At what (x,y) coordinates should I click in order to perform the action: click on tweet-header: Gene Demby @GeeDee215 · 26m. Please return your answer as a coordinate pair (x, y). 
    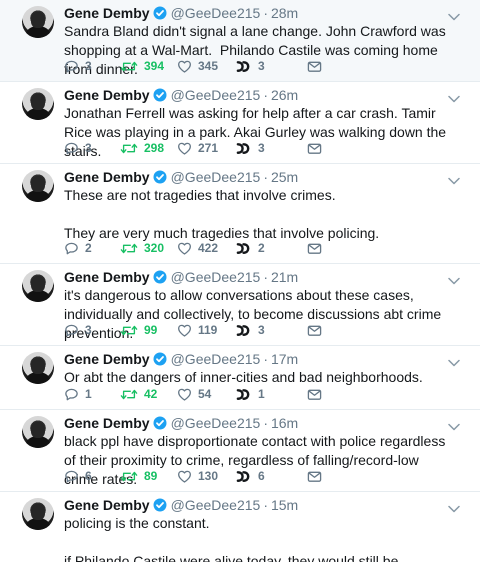
    Looking at the image, I should click on (181, 95).